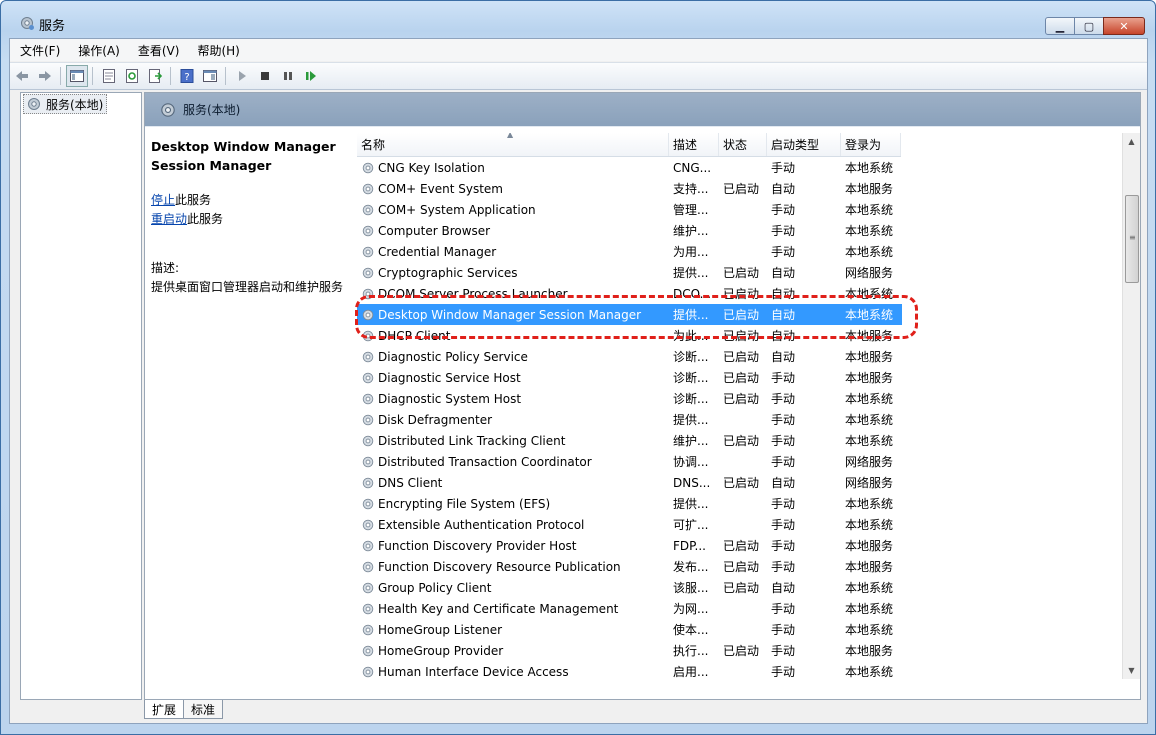 This screenshot has height=735, width=1156. What do you see at coordinates (629, 230) in the screenshot?
I see `table-row: Computer Browser 维护... 手动 本地系统` at bounding box center [629, 230].